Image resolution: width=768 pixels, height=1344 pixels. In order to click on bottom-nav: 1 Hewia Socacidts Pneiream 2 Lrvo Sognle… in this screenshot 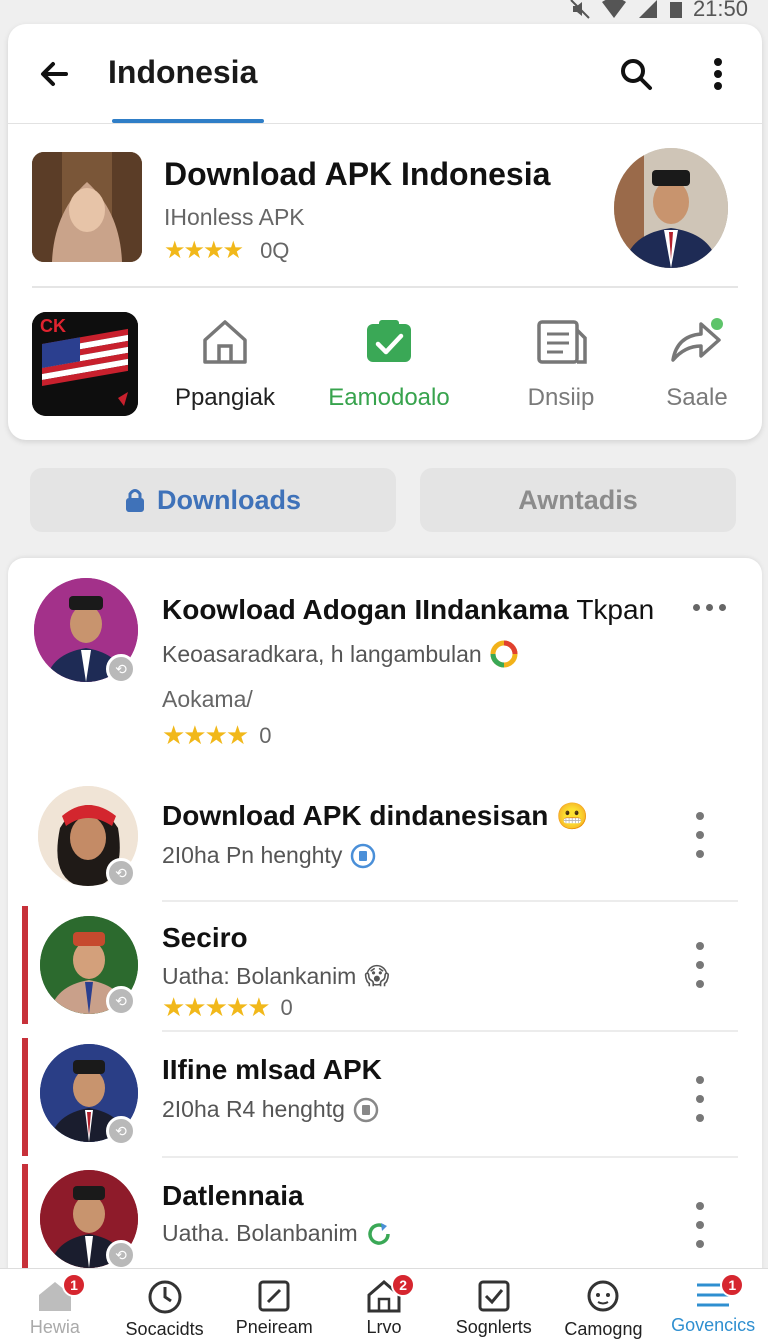, I will do `click(384, 1306)`.